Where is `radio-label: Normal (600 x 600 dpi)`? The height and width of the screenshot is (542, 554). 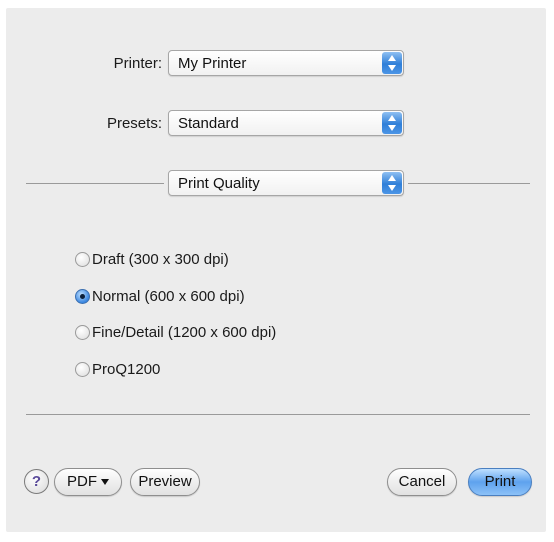 radio-label: Normal (600 x 600 dpi) is located at coordinates (168, 296).